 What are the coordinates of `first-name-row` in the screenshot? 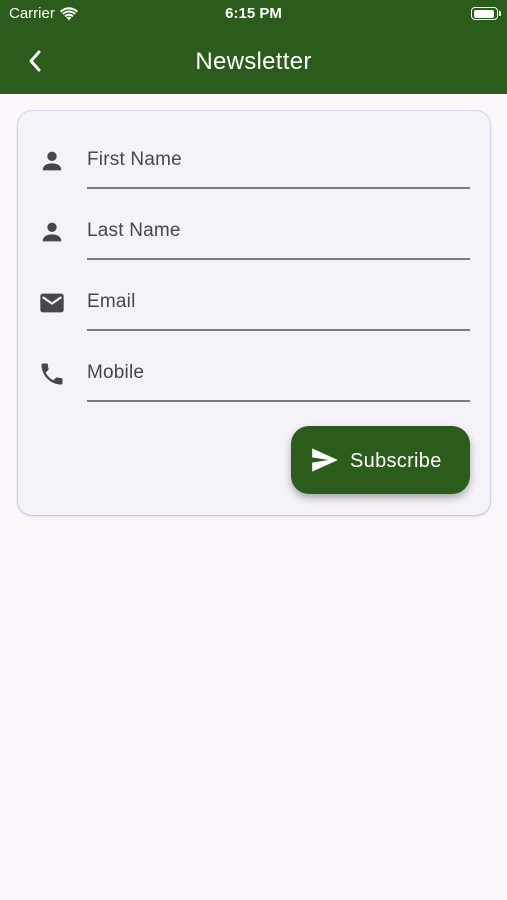 It's located at (254, 150).